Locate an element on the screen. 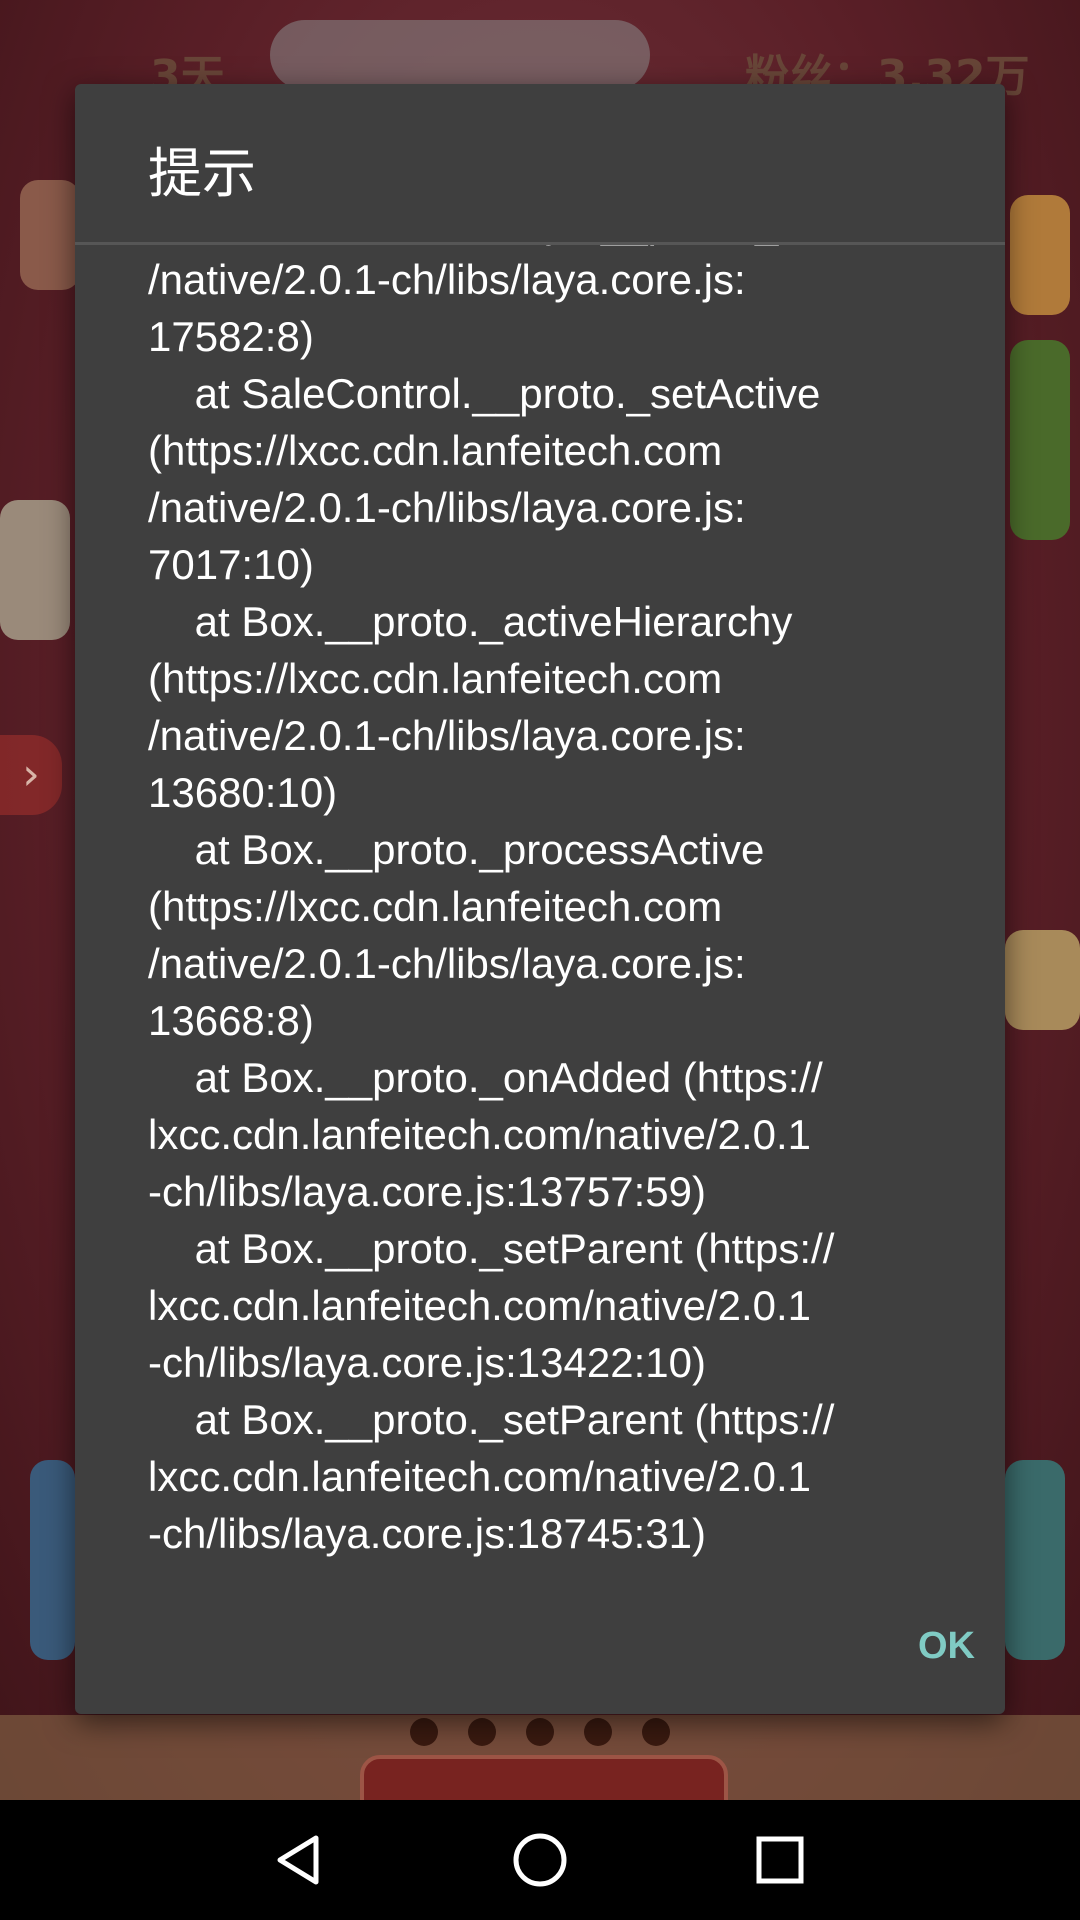 This screenshot has height=1920, width=1080. background-wheel is located at coordinates (1040, 440).